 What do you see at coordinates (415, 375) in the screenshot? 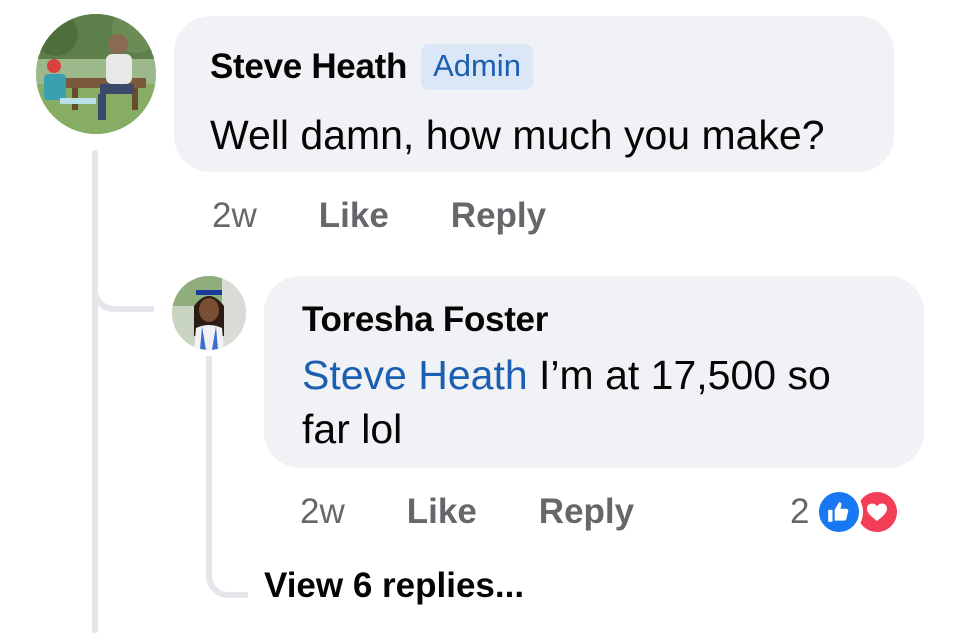
I see `mention-link: Steve Heath` at bounding box center [415, 375].